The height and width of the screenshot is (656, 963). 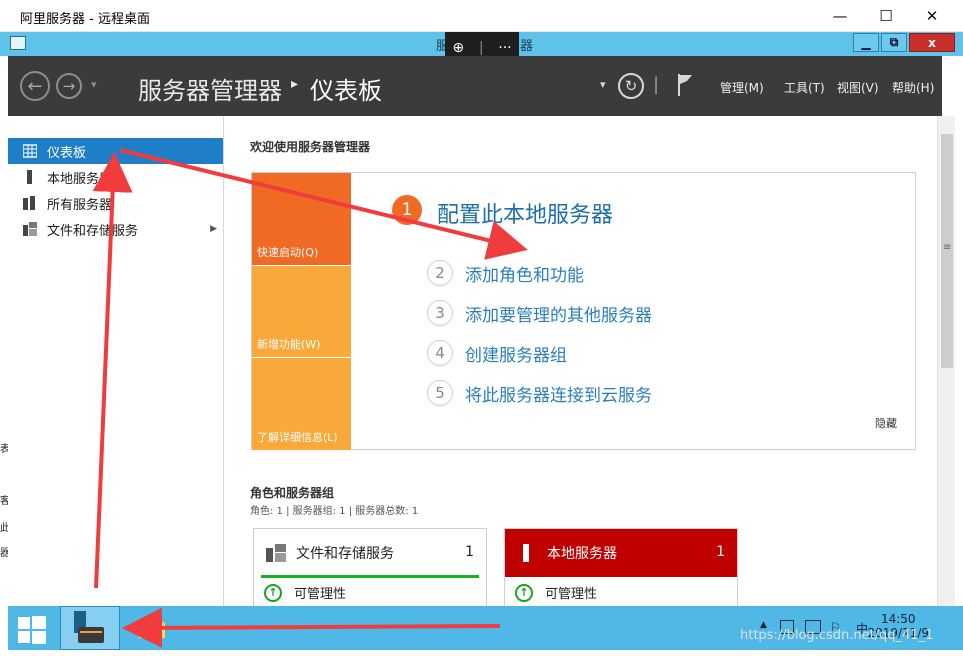 I want to click on sidebar-item-local-server: 本地服务器, so click(x=115, y=177).